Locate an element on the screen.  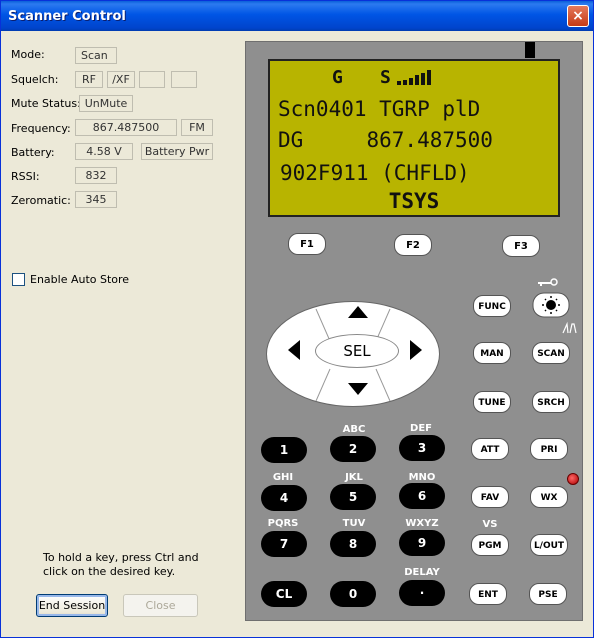
att-button: ATT is located at coordinates (490, 449).